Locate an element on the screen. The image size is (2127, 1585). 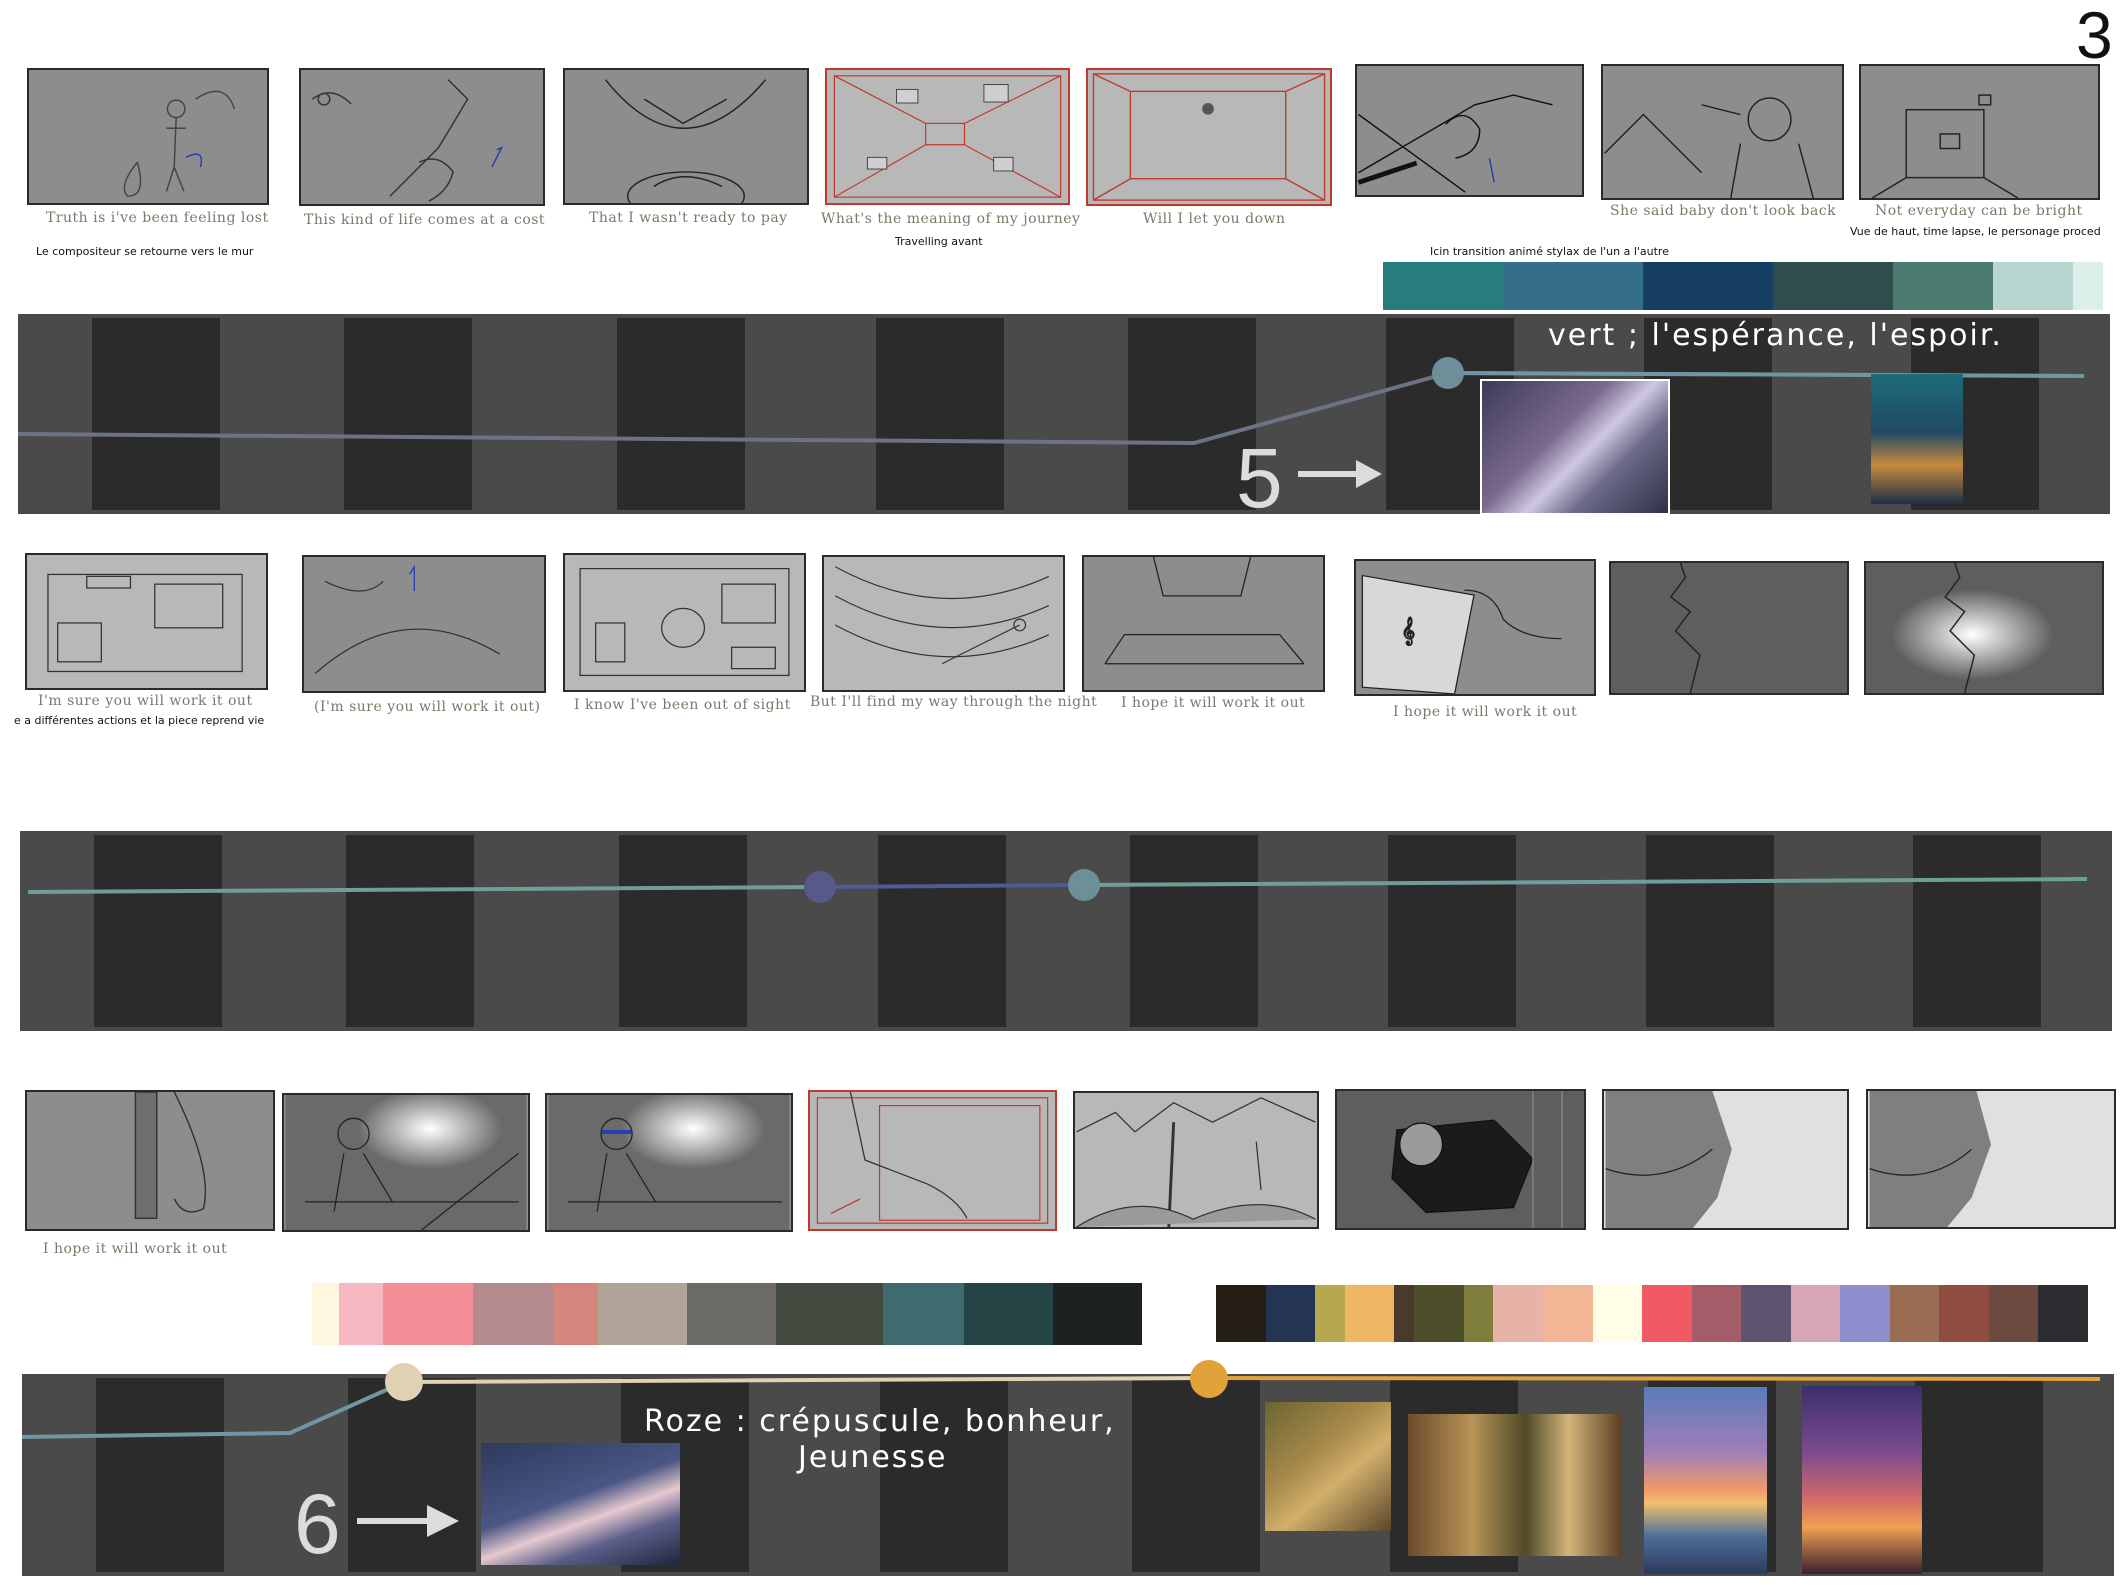
theme-text-roze-2: Jeunesse is located at coordinates (873, 1457).